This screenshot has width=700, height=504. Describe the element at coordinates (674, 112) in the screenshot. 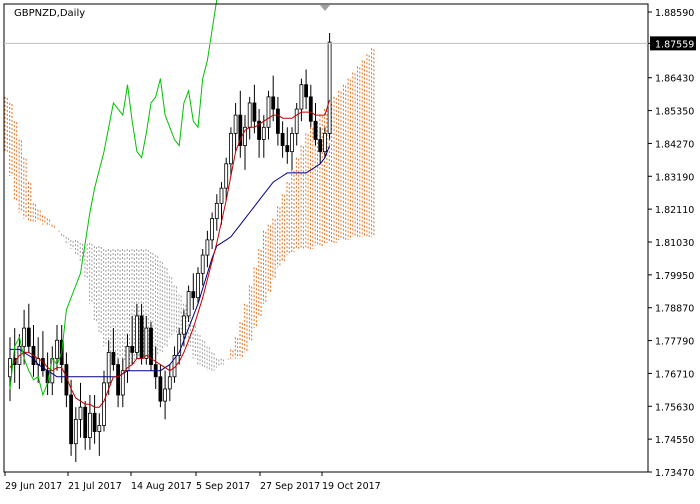

I see `y-tick-label: 1.85350` at that location.